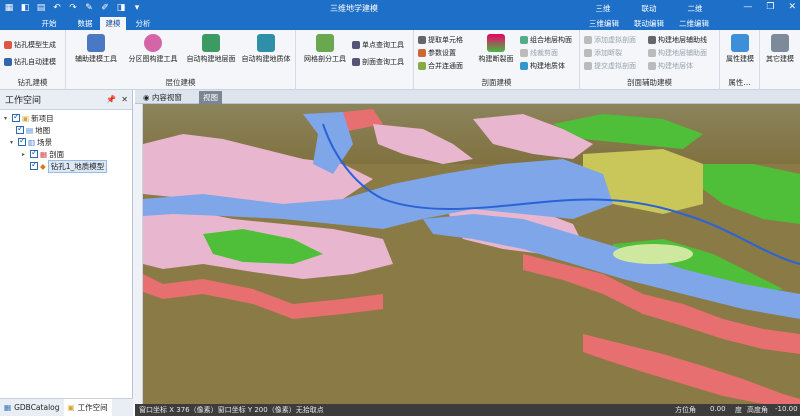 The image size is (800, 416). Describe the element at coordinates (8, 407) in the screenshot. I see `catalog-icon: ▦` at that location.